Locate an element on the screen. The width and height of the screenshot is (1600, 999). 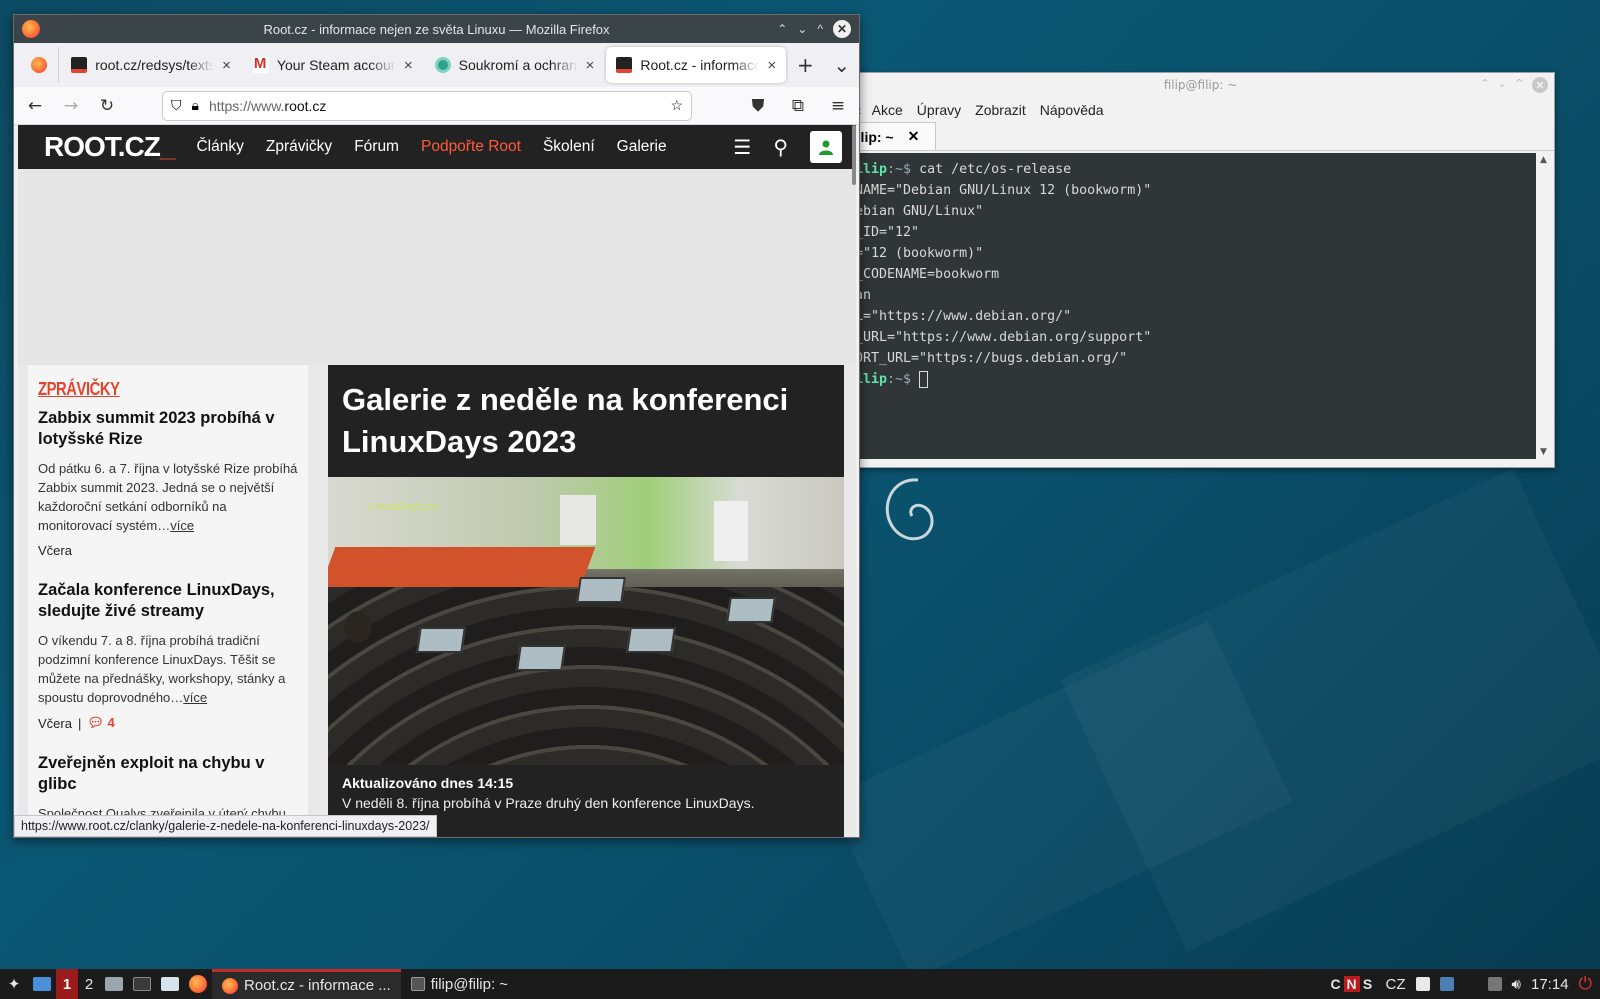
firefox-launcher-icon is located at coordinates (198, 984).